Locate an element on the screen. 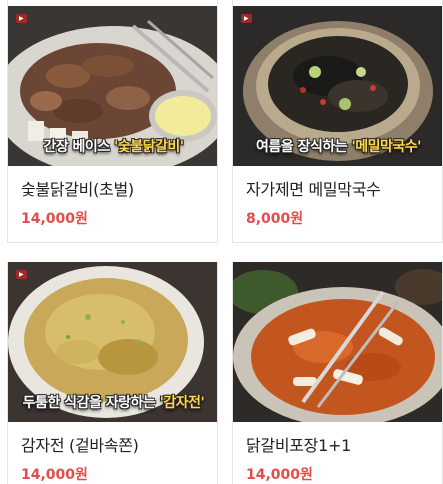  product-price: 8,000원 is located at coordinates (275, 219).